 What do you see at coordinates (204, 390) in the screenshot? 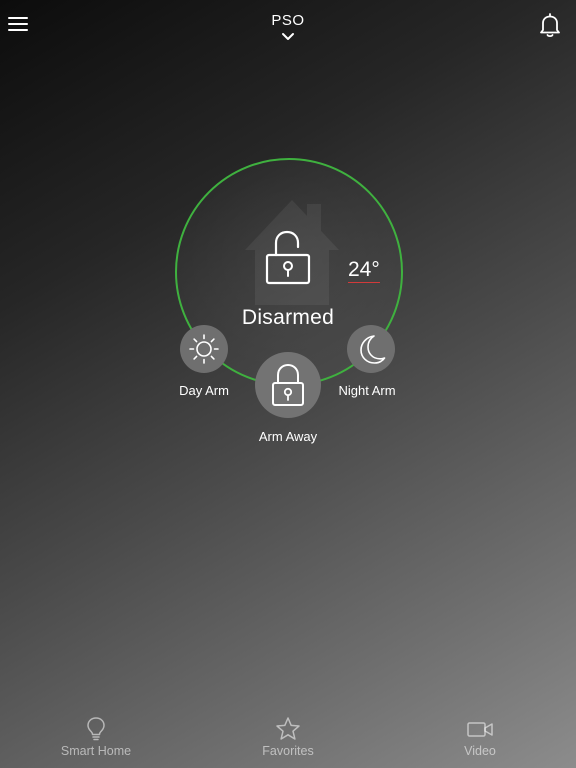
I see `day-arm-label: Day Arm` at bounding box center [204, 390].